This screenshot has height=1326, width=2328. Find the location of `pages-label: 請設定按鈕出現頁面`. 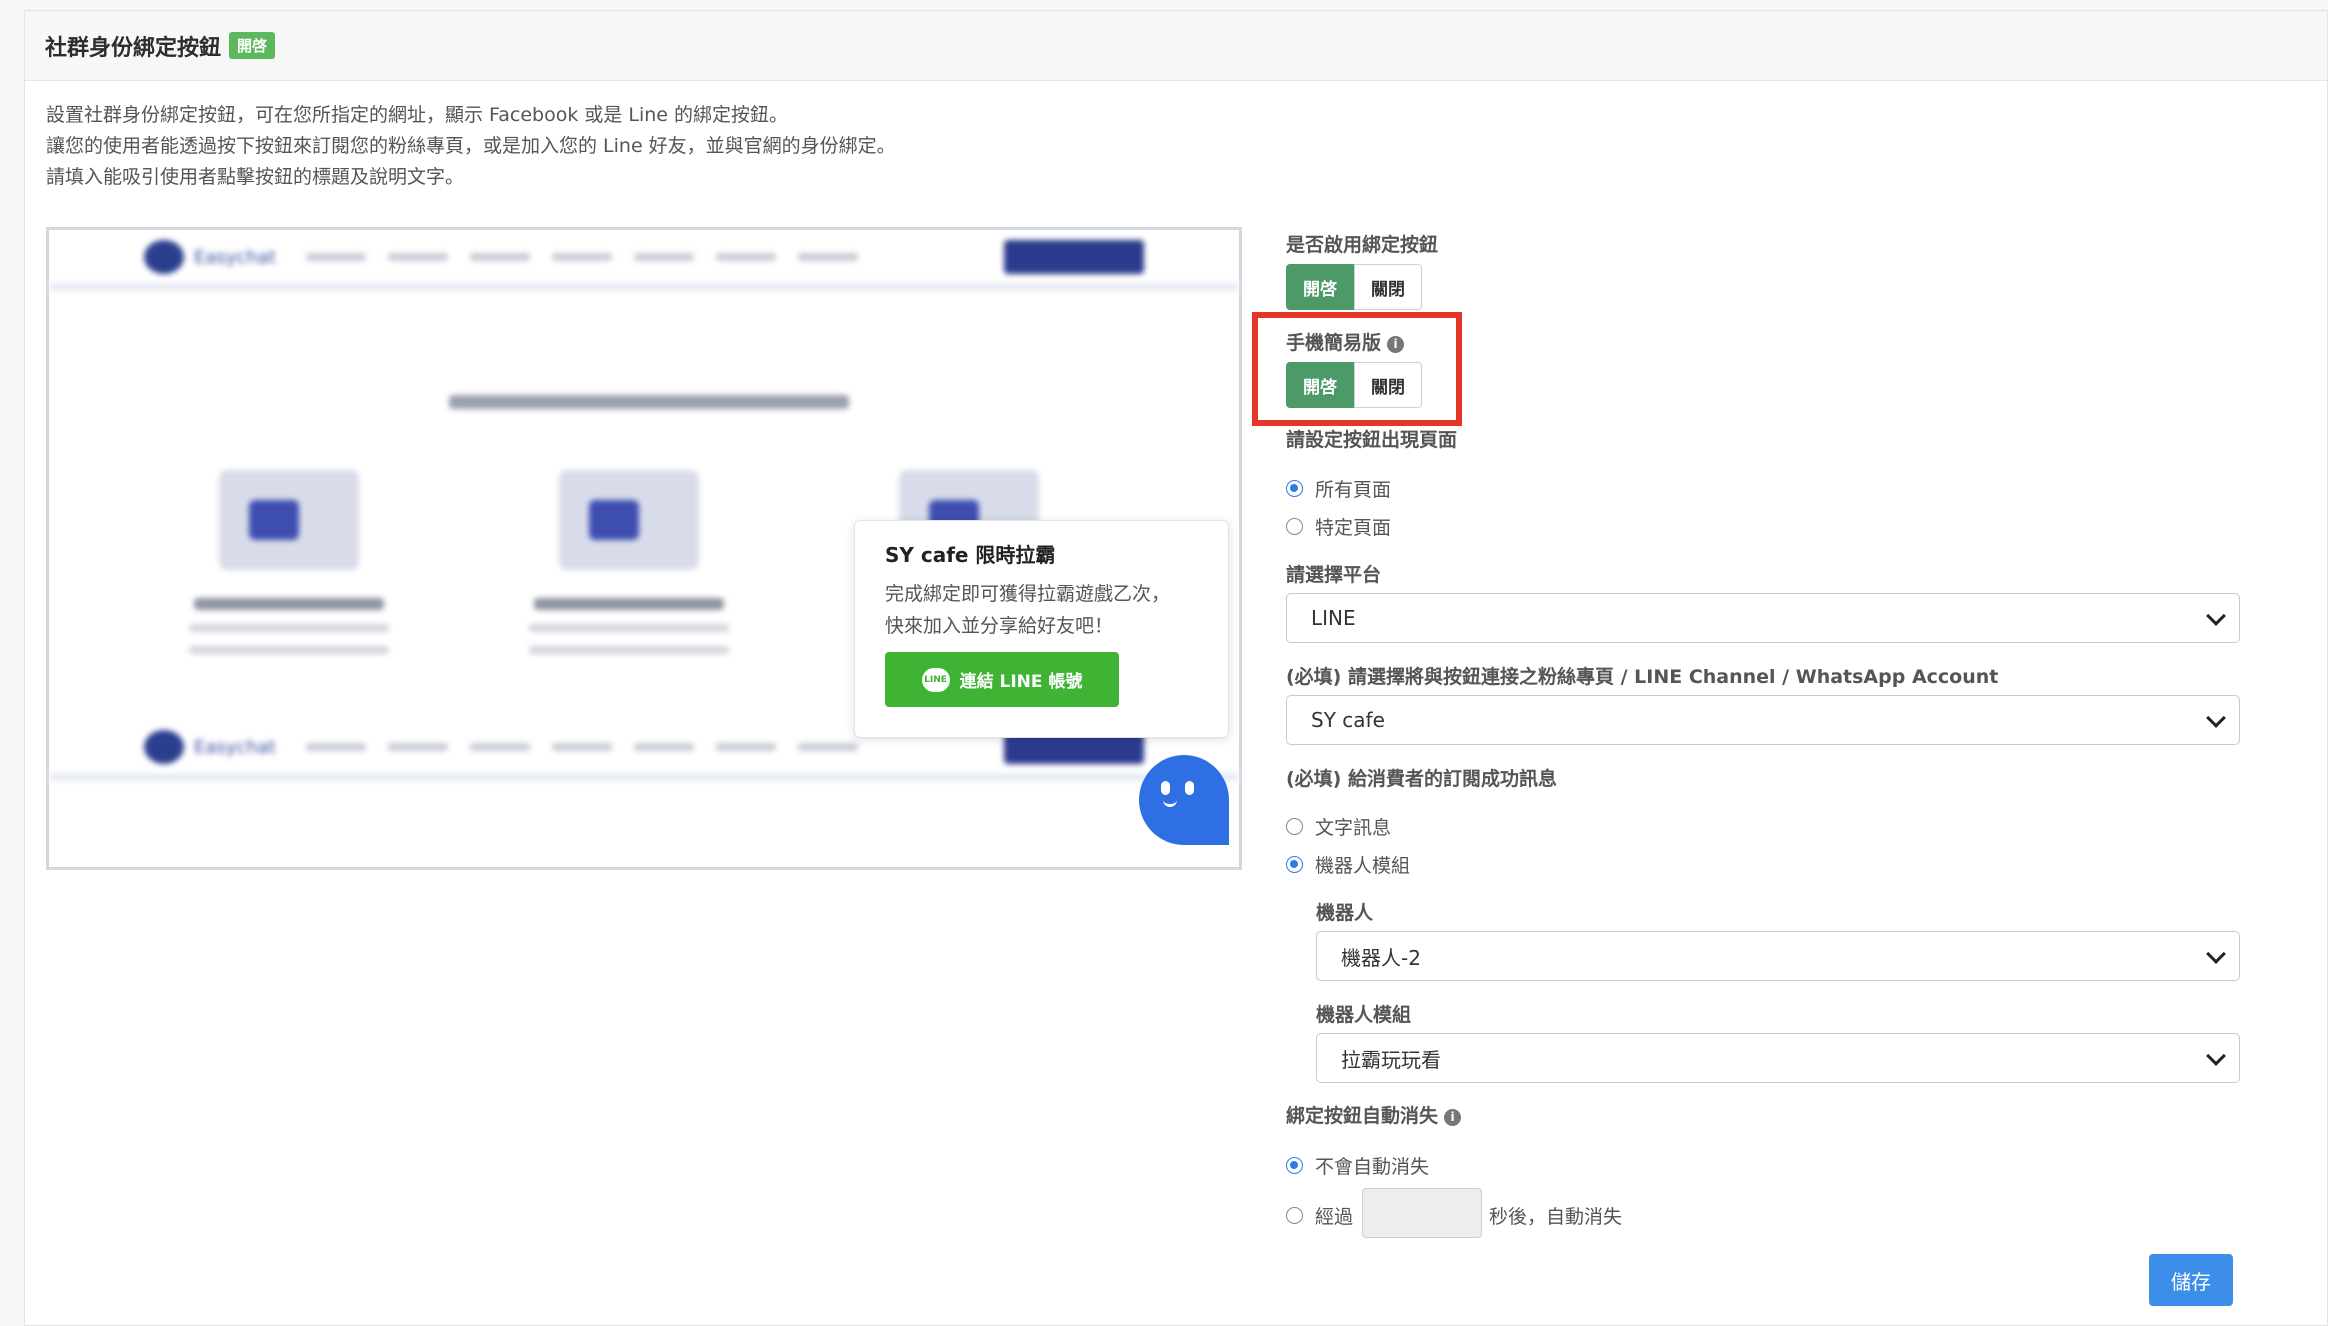

pages-label: 請設定按鈕出現頁面 is located at coordinates (1372, 440).